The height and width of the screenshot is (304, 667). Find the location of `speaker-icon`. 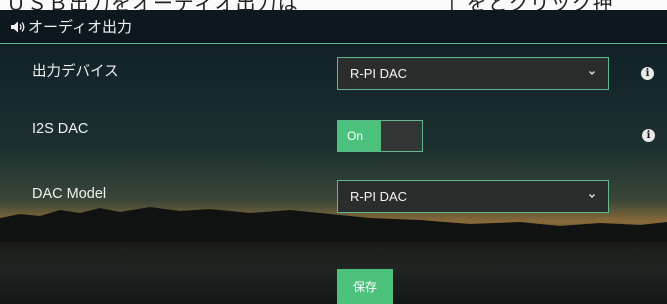

speaker-icon is located at coordinates (18, 26).